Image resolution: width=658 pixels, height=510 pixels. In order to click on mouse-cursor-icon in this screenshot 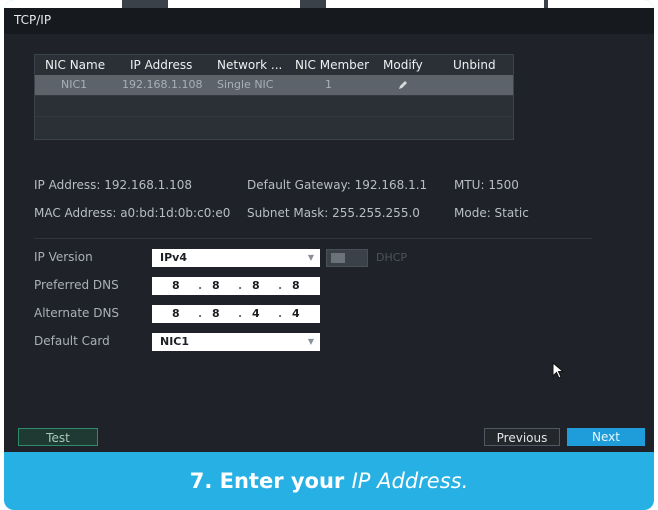, I will do `click(558, 370)`.